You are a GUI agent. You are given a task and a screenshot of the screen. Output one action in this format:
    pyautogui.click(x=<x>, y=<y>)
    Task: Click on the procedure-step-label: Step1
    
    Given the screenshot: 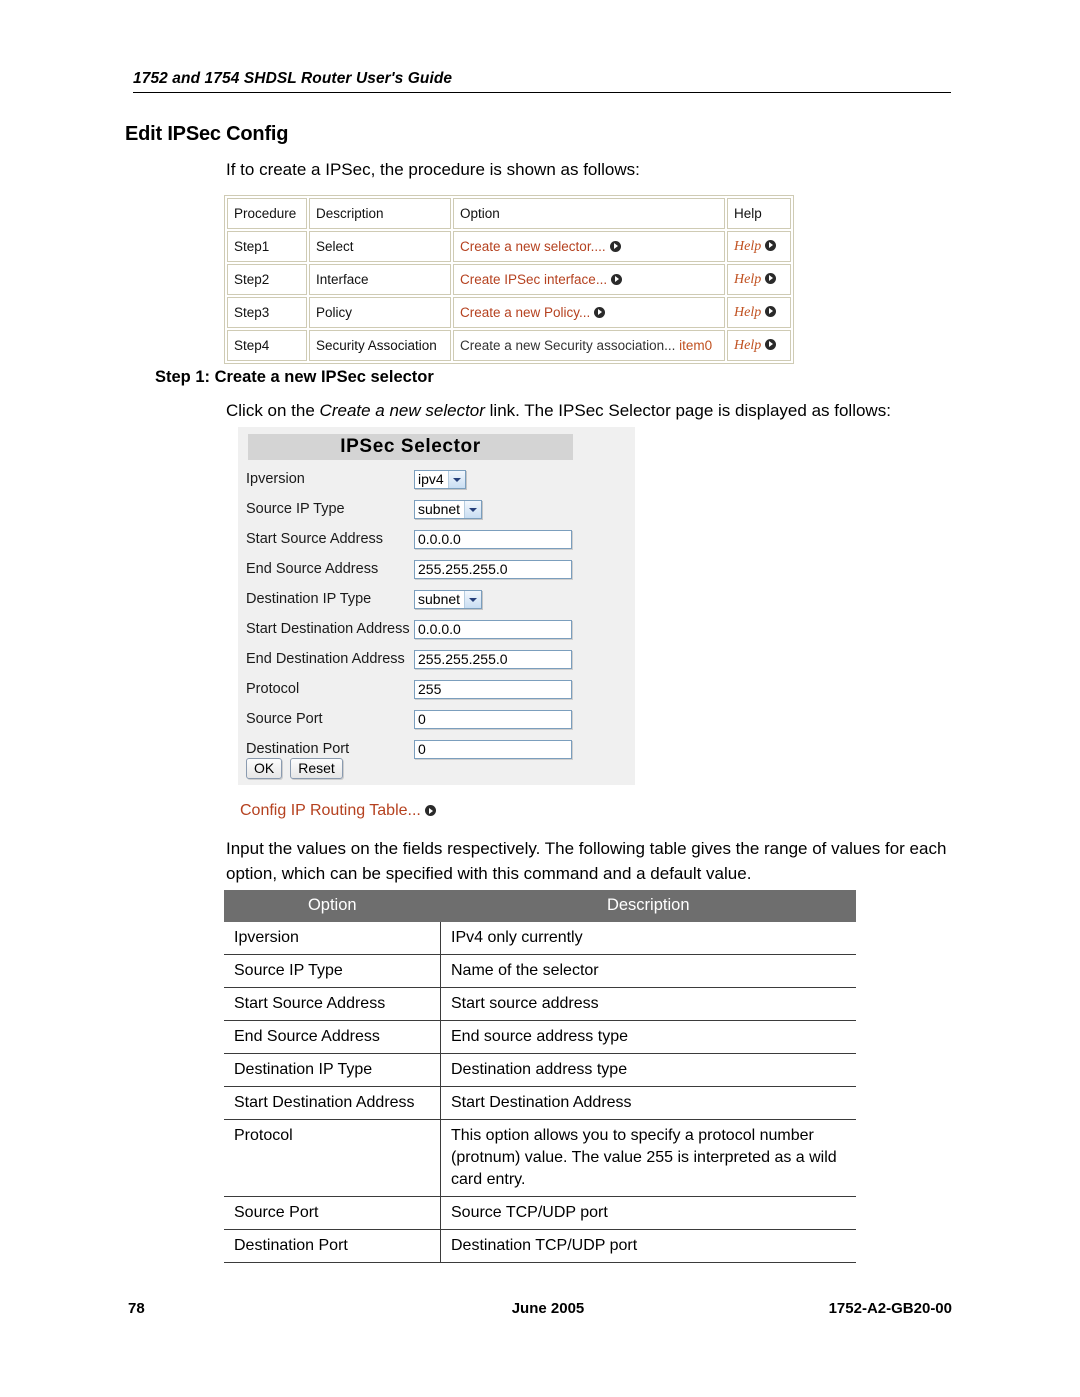 What is the action you would take?
    pyautogui.click(x=267, y=246)
    